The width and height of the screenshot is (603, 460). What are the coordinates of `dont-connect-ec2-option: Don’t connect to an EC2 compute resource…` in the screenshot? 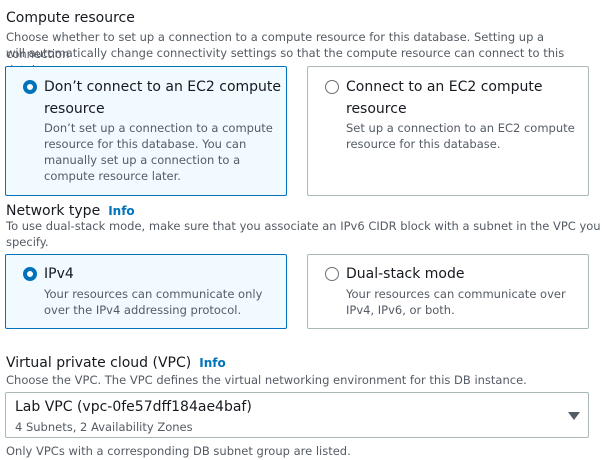 It's located at (146, 131).